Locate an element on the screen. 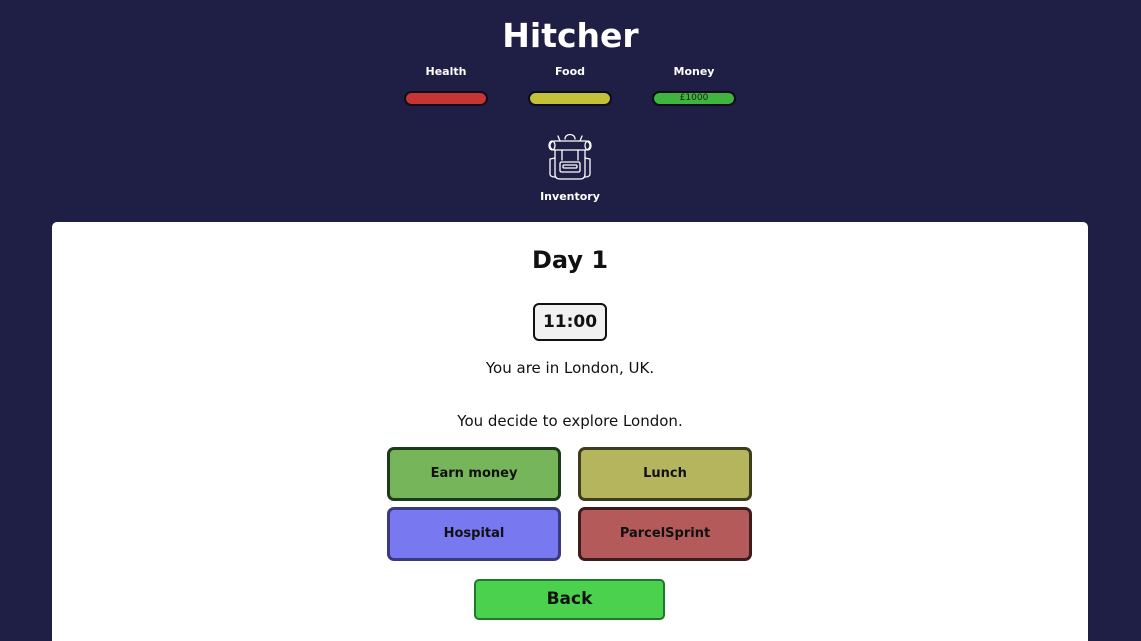 Image resolution: width=1141 pixels, height=641 pixels. money-value: £1000 is located at coordinates (694, 98).